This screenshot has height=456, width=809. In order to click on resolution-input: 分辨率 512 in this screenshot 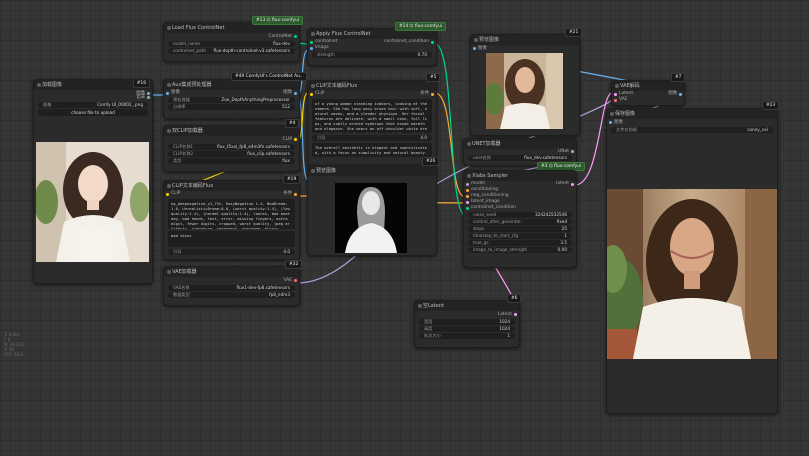, I will do `click(231, 107)`.